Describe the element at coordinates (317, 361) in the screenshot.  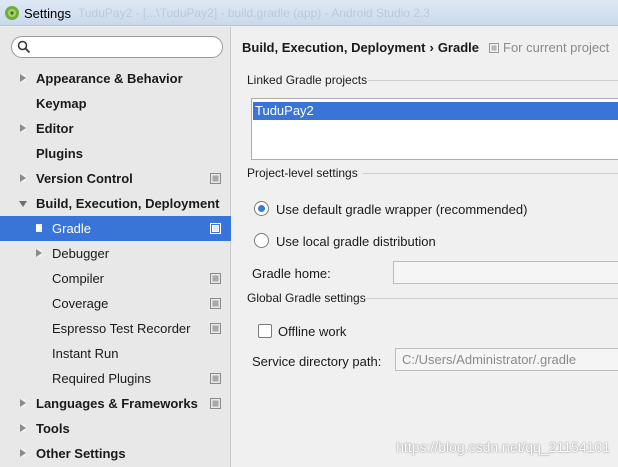
I see `service-directory-label: Service directory path:` at that location.